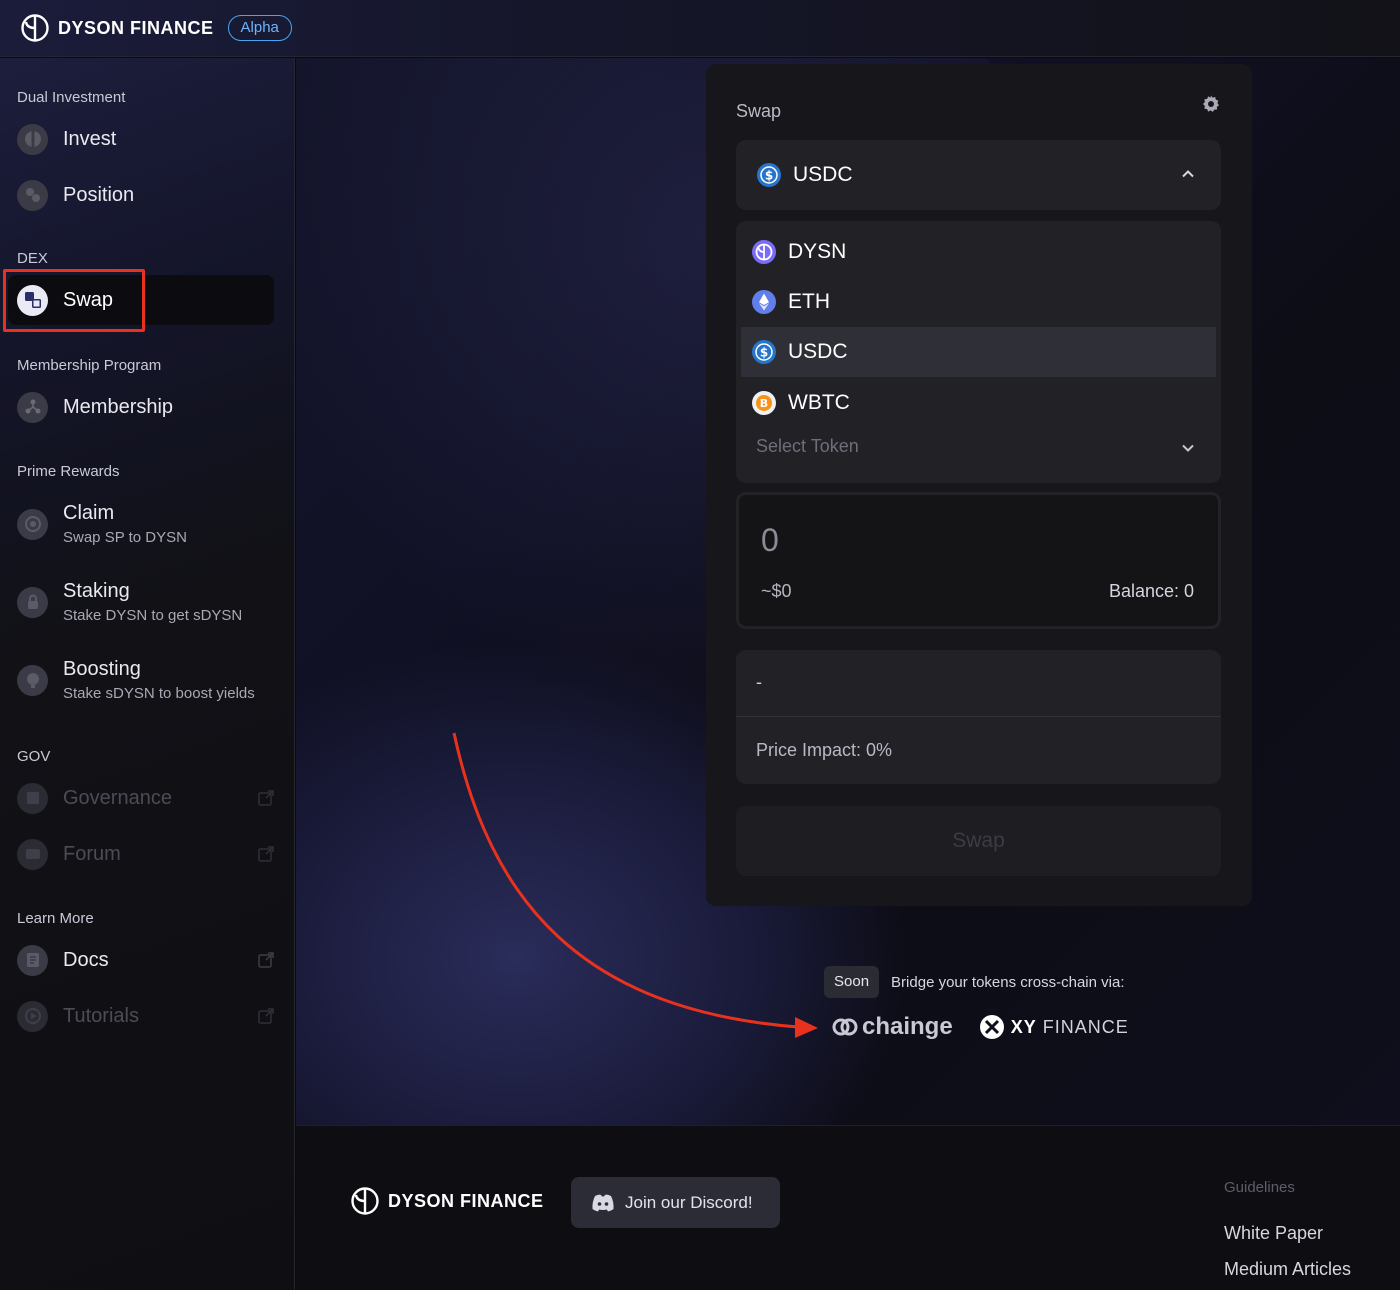 Image resolution: width=1400 pixels, height=1290 pixels. I want to click on footer-brand: DYSON FINANCE, so click(447, 1201).